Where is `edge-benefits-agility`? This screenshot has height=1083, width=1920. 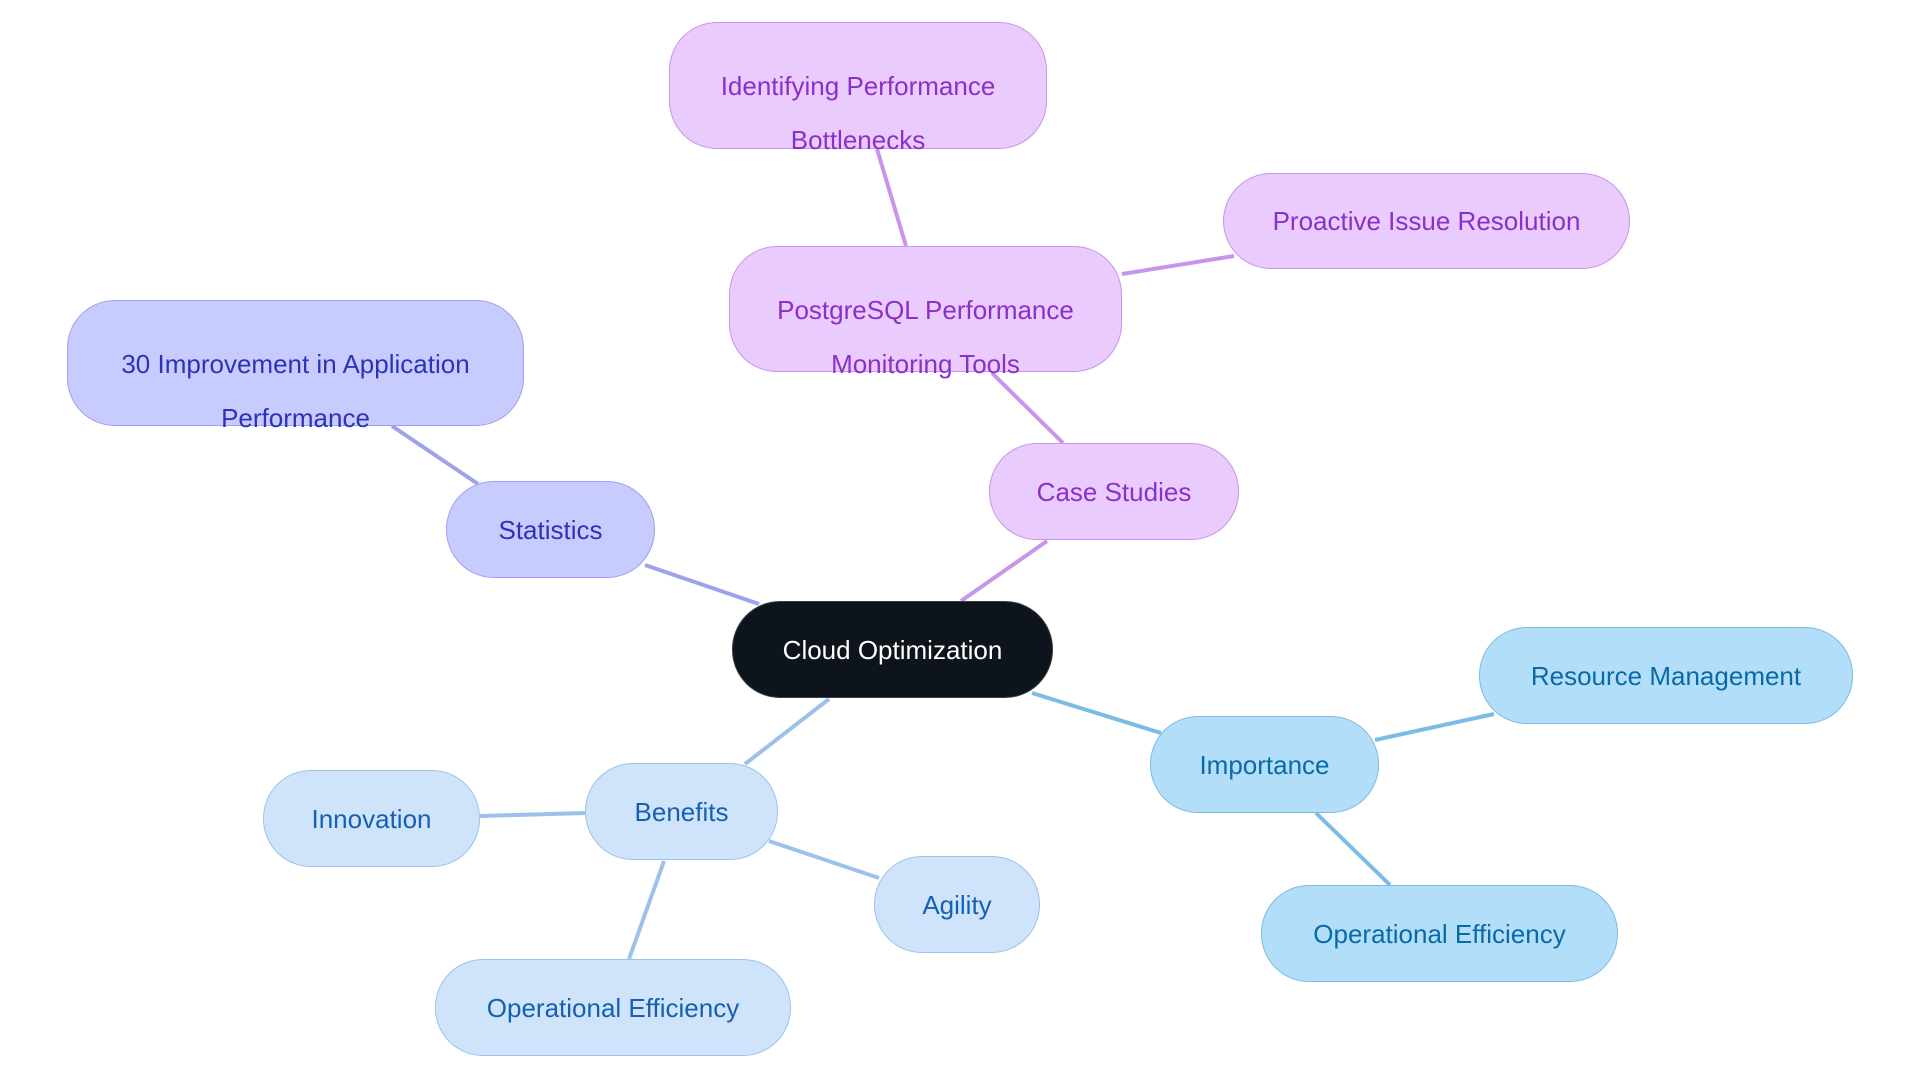 edge-benefits-agility is located at coordinates (824, 859).